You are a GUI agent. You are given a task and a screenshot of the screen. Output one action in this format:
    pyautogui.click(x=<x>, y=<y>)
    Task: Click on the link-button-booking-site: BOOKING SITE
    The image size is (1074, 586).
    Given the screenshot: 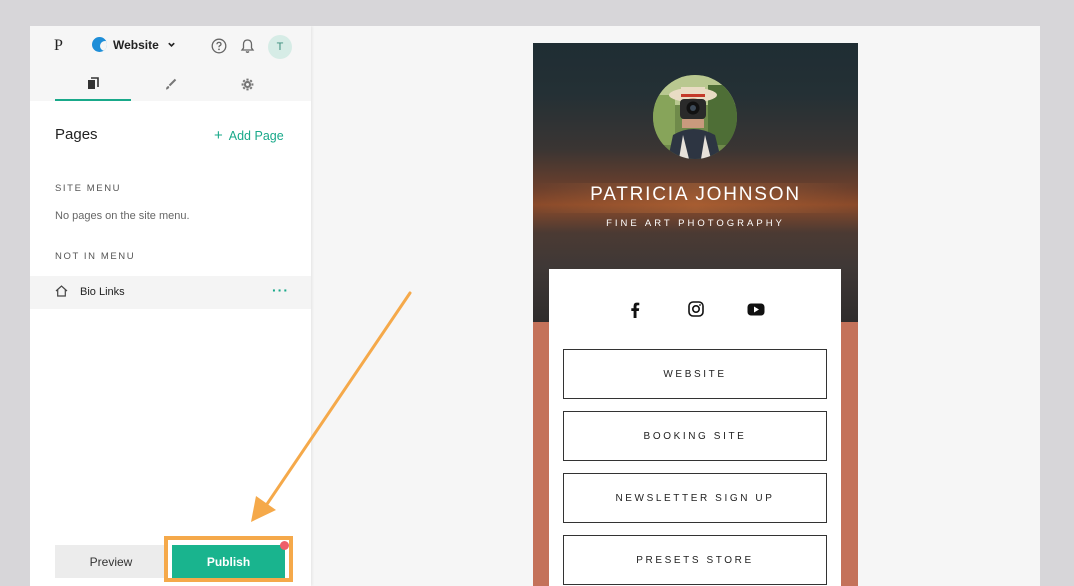 What is the action you would take?
    pyautogui.click(x=695, y=436)
    